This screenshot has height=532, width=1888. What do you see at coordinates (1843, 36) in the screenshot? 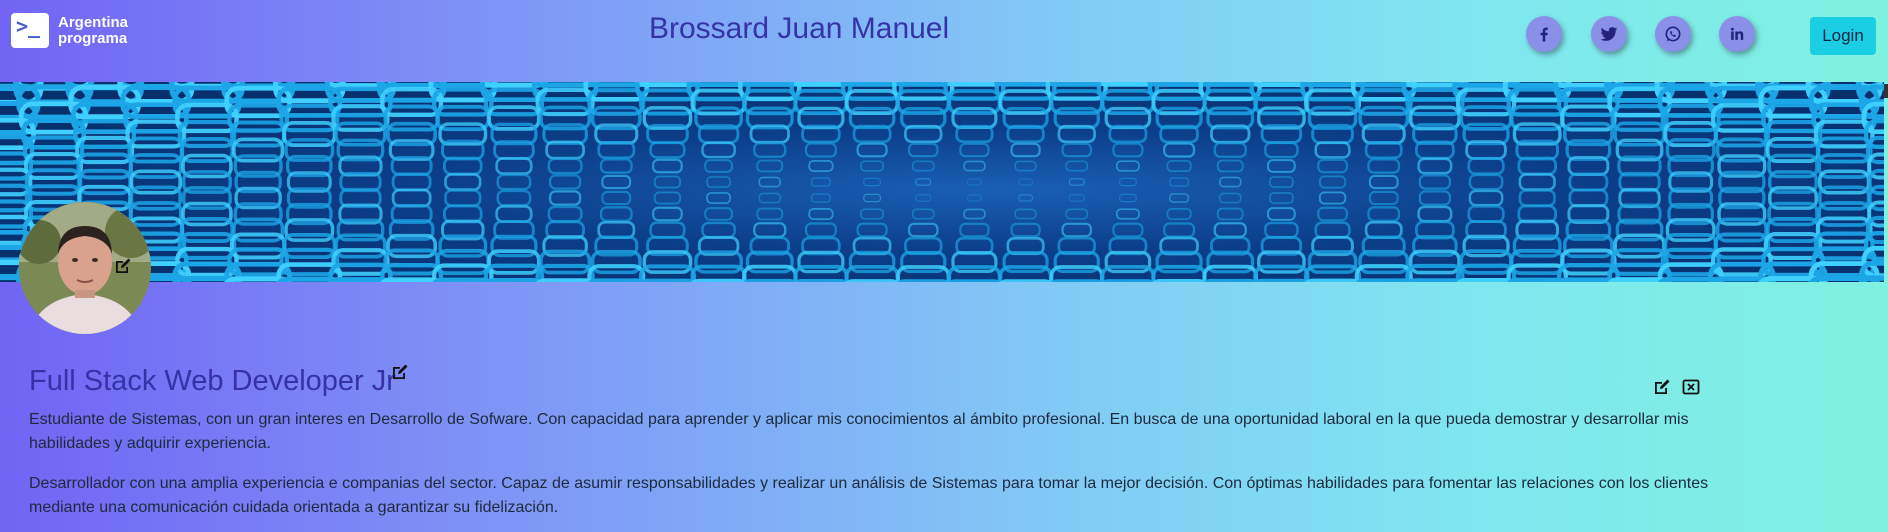
I see `login-button: Login` at bounding box center [1843, 36].